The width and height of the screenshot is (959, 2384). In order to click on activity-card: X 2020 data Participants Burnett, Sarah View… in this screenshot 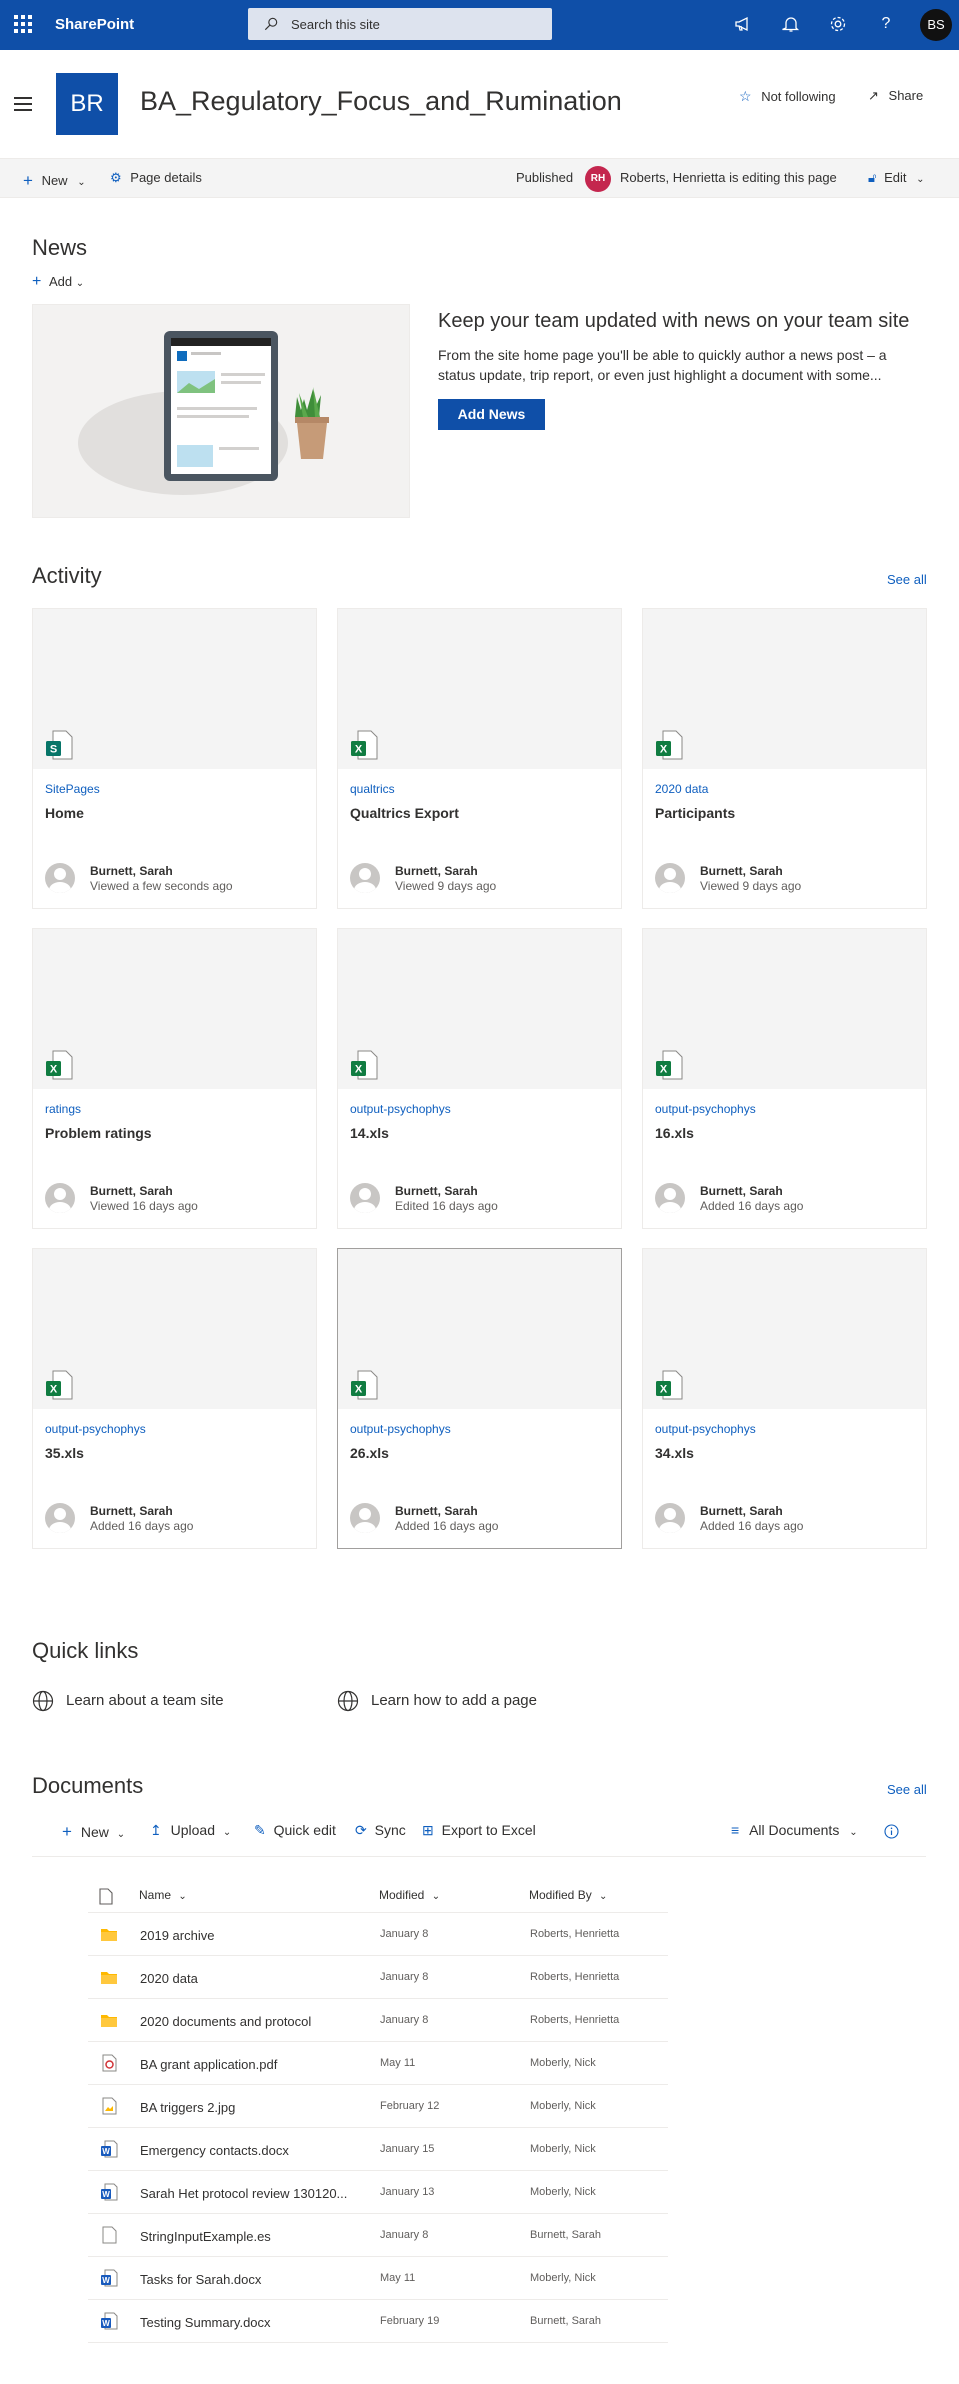, I will do `click(784, 758)`.